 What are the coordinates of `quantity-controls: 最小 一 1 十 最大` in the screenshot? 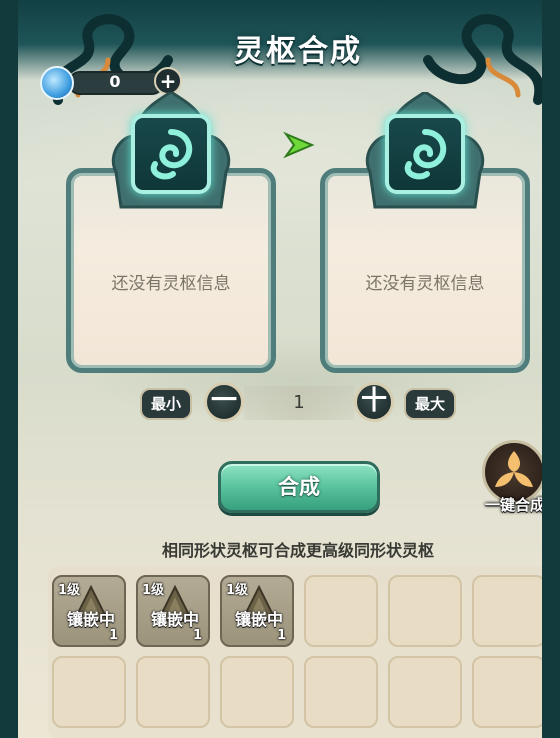 It's located at (280, 403).